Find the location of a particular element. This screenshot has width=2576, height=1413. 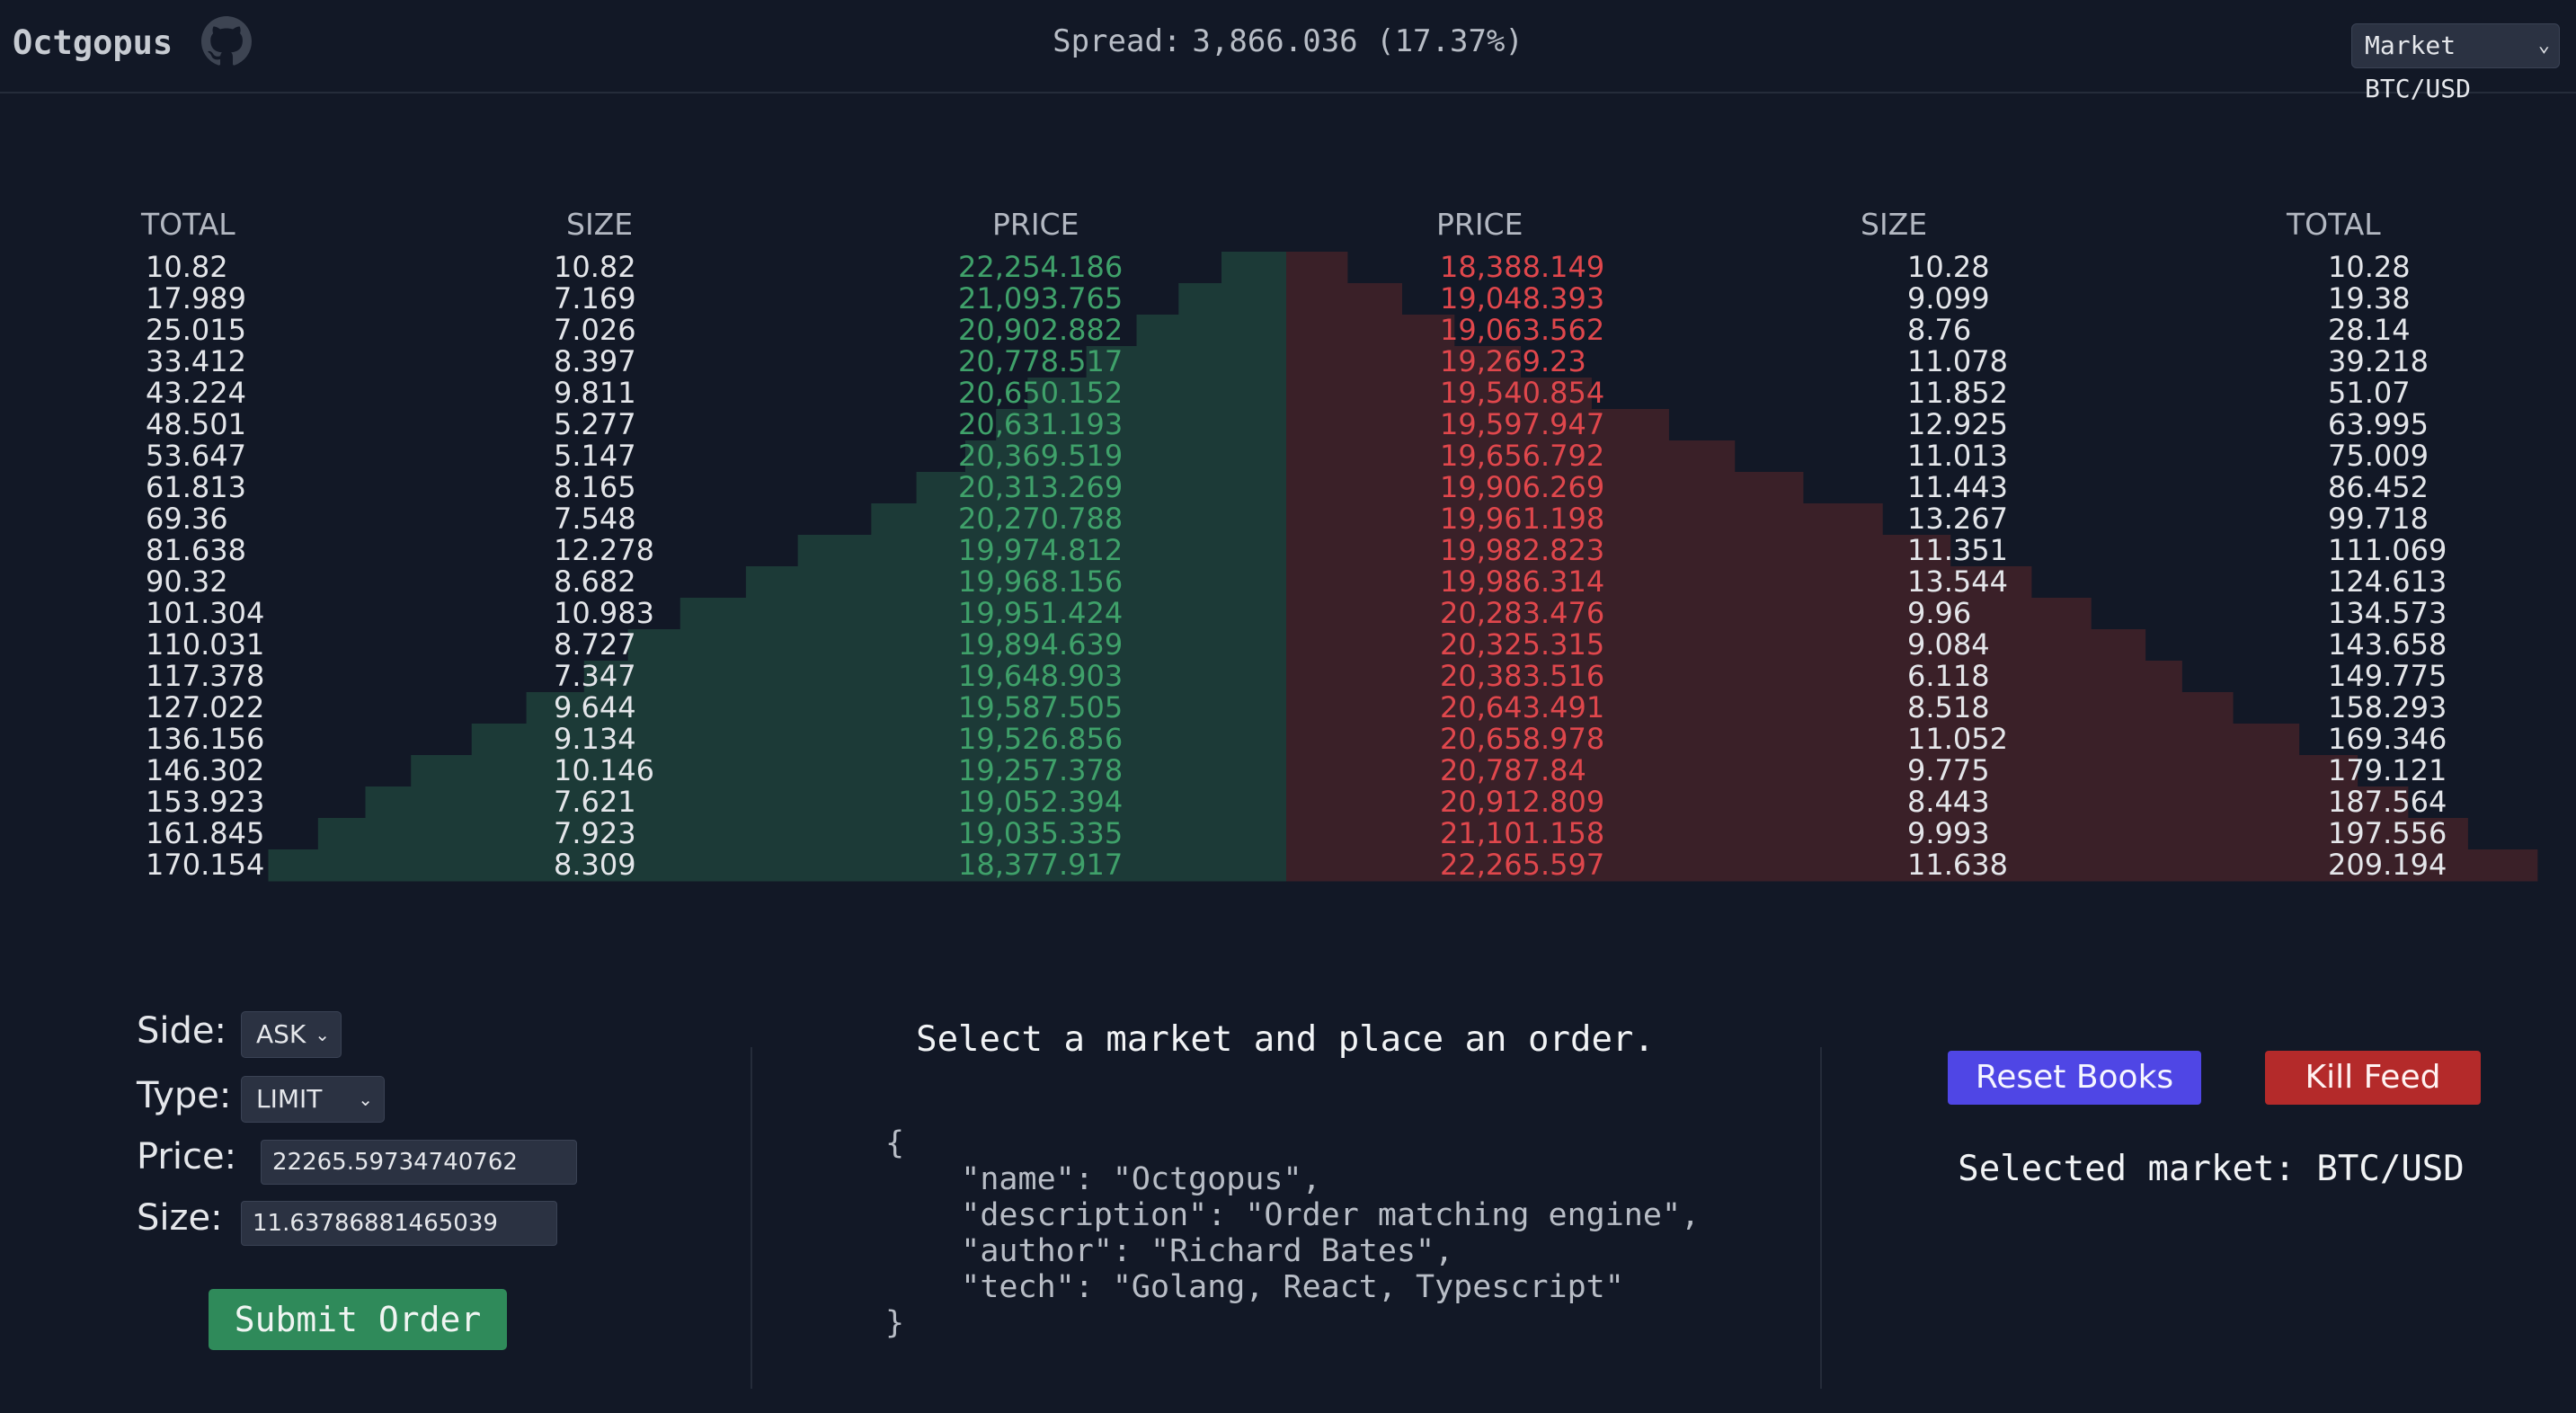

price-input: 22265.59734740762 is located at coordinates (419, 1162).